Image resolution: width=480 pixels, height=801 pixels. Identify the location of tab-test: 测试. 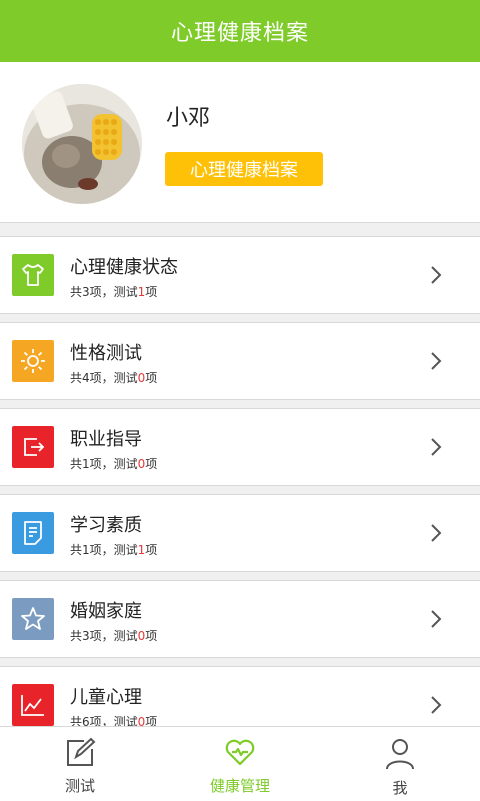
(80, 764).